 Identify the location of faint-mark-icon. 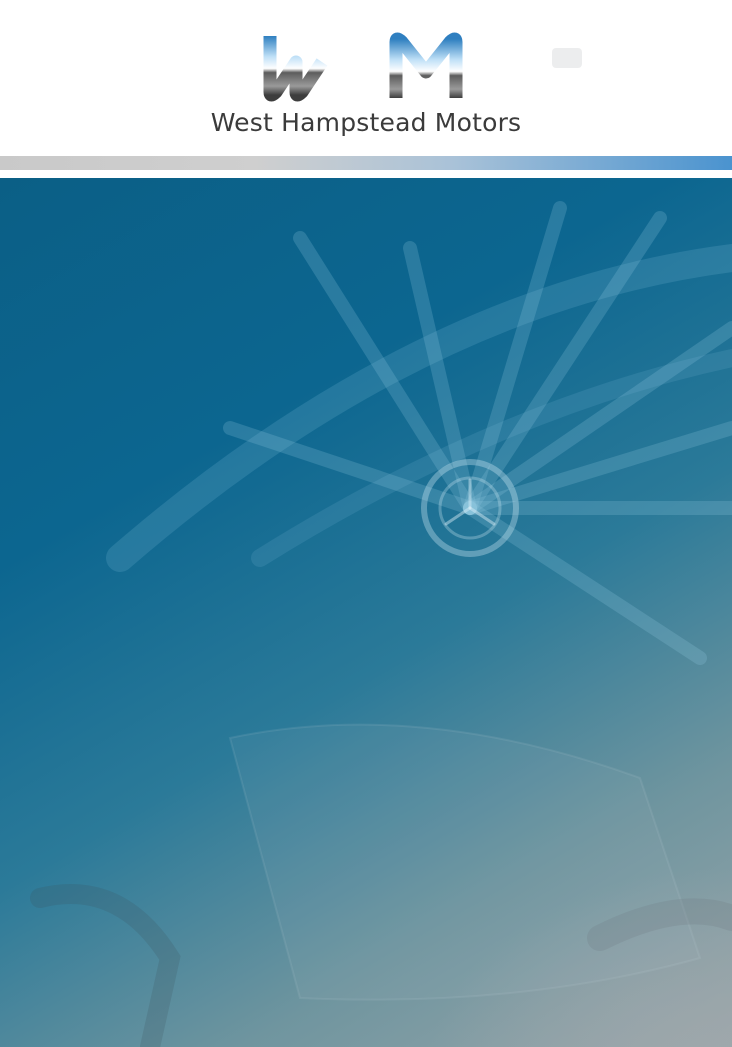
(567, 58).